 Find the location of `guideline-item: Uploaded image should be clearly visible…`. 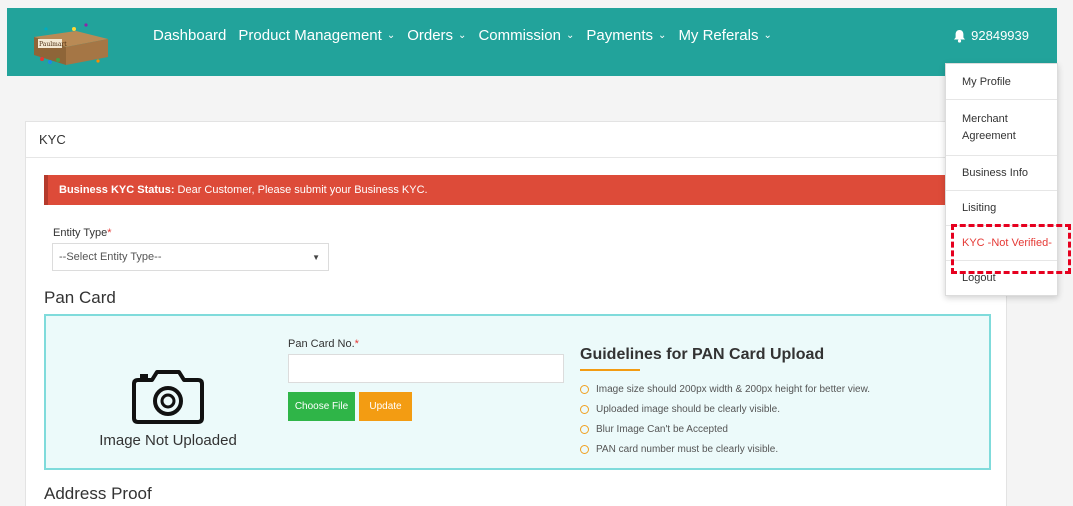

guideline-item: Uploaded image should be clearly visible… is located at coordinates (770, 409).